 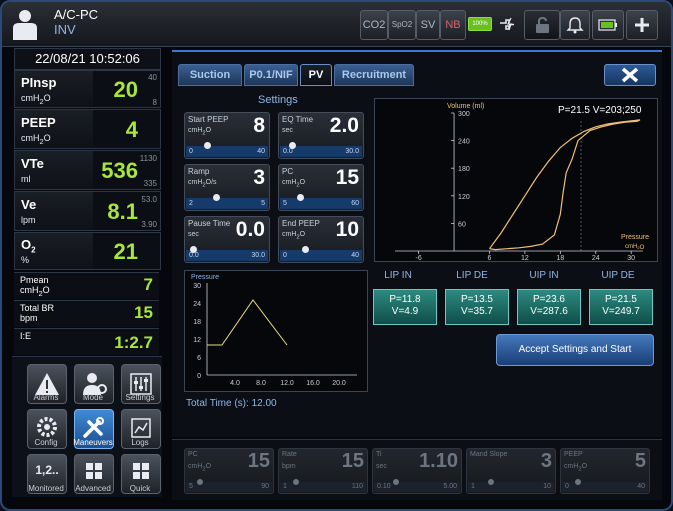 What do you see at coordinates (428, 25) in the screenshot?
I see `sv-button: SV` at bounding box center [428, 25].